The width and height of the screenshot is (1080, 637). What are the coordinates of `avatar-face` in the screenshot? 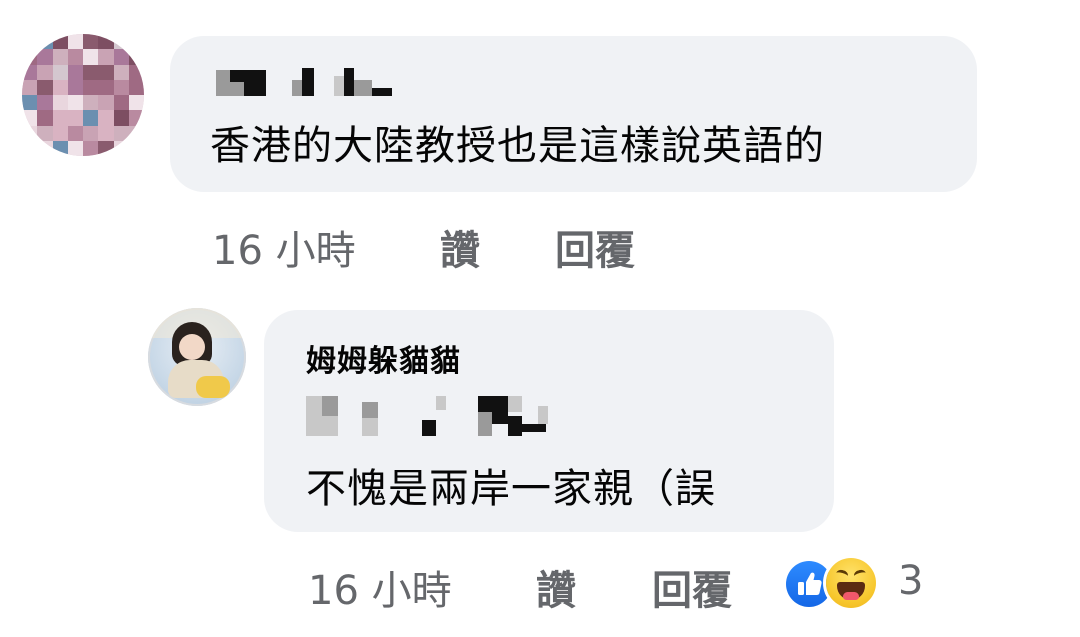 It's located at (192, 347).